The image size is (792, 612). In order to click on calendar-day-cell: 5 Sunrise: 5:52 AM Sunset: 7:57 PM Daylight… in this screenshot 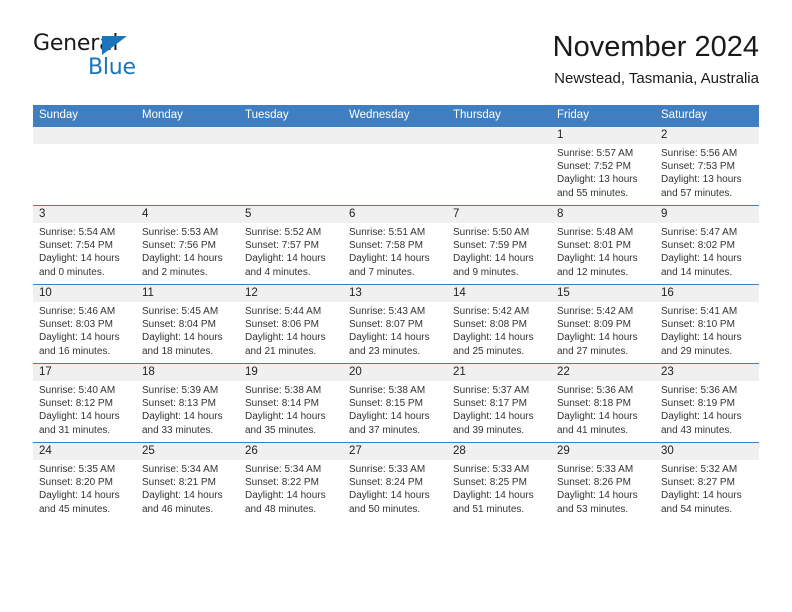, I will do `click(291, 245)`.